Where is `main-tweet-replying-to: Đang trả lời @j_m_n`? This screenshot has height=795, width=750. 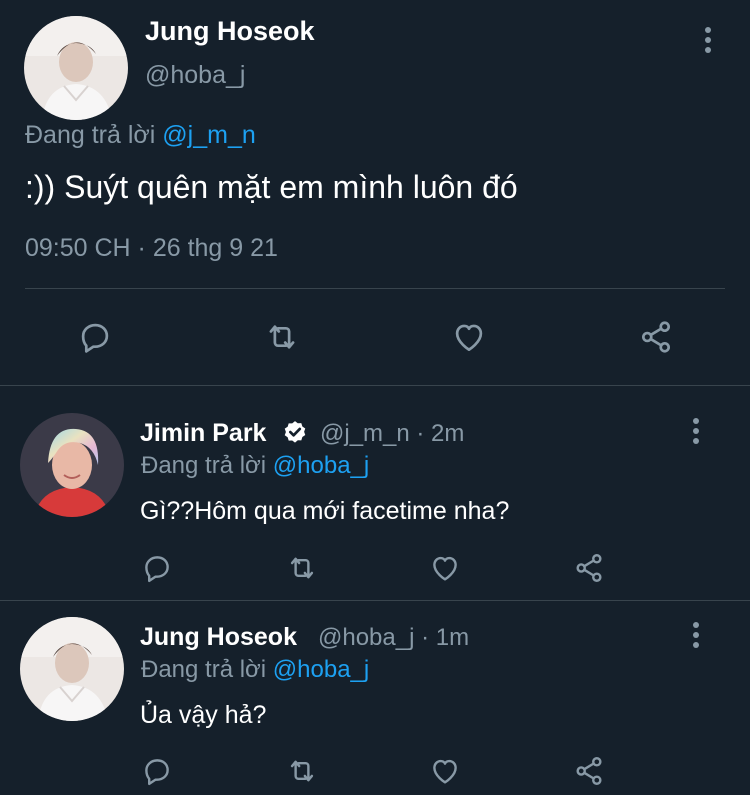 main-tweet-replying-to: Đang trả lời @j_m_n is located at coordinates (140, 135).